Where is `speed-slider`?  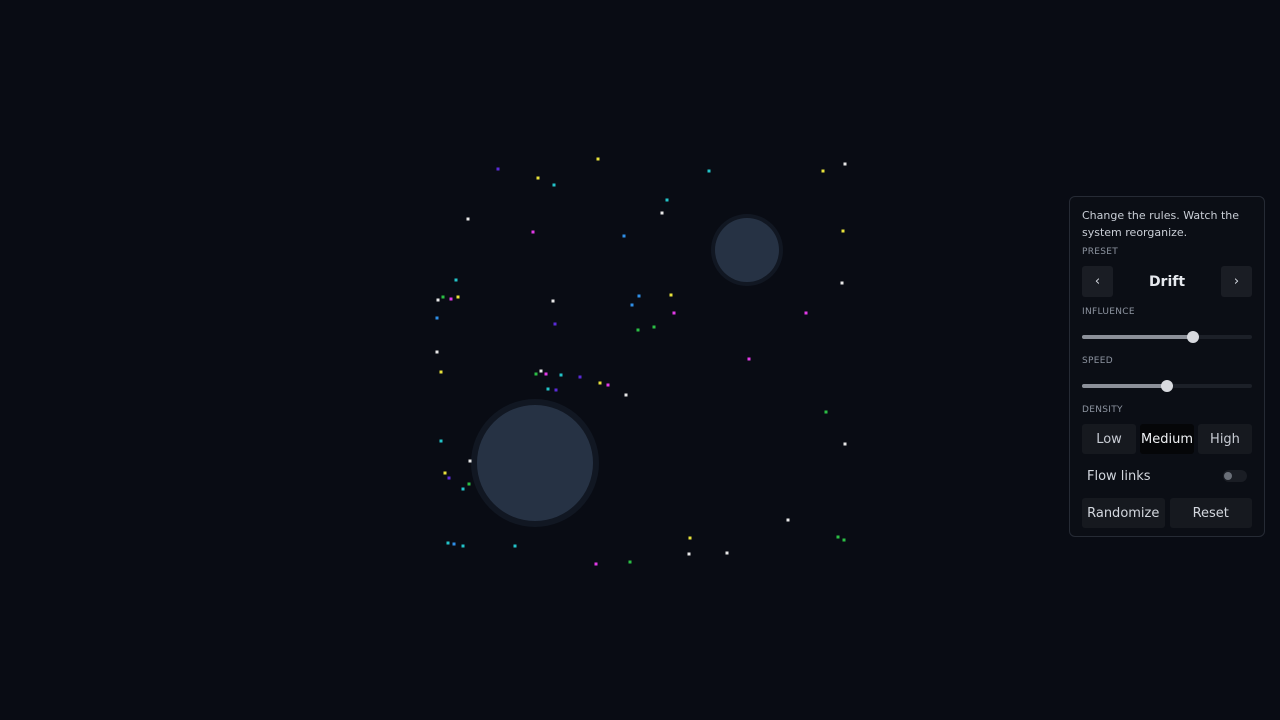 speed-slider is located at coordinates (1167, 386).